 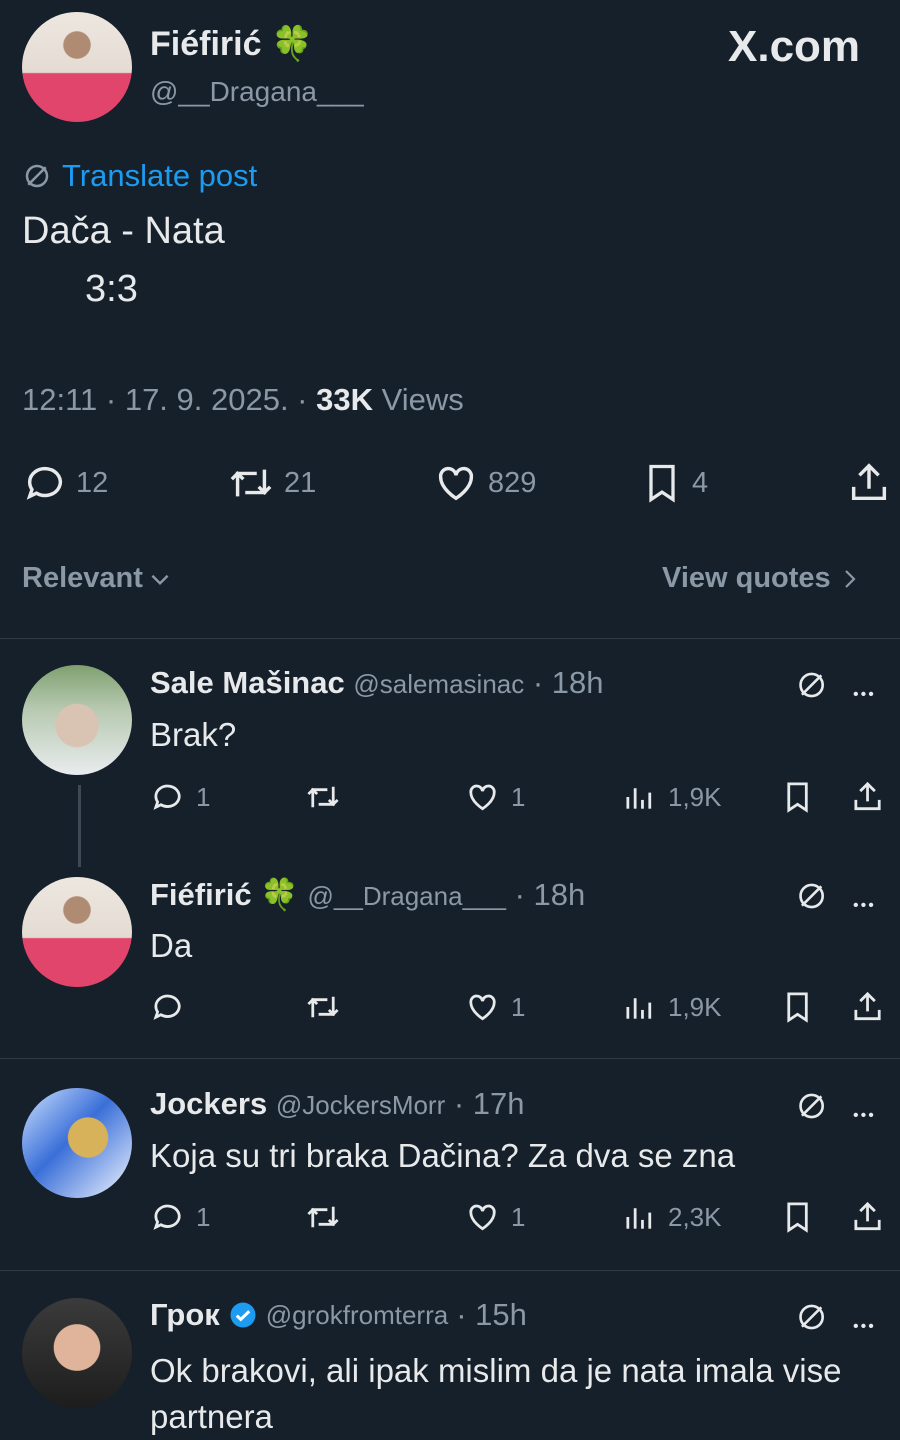 I want to click on reply-button: 12, so click(x=65, y=483).